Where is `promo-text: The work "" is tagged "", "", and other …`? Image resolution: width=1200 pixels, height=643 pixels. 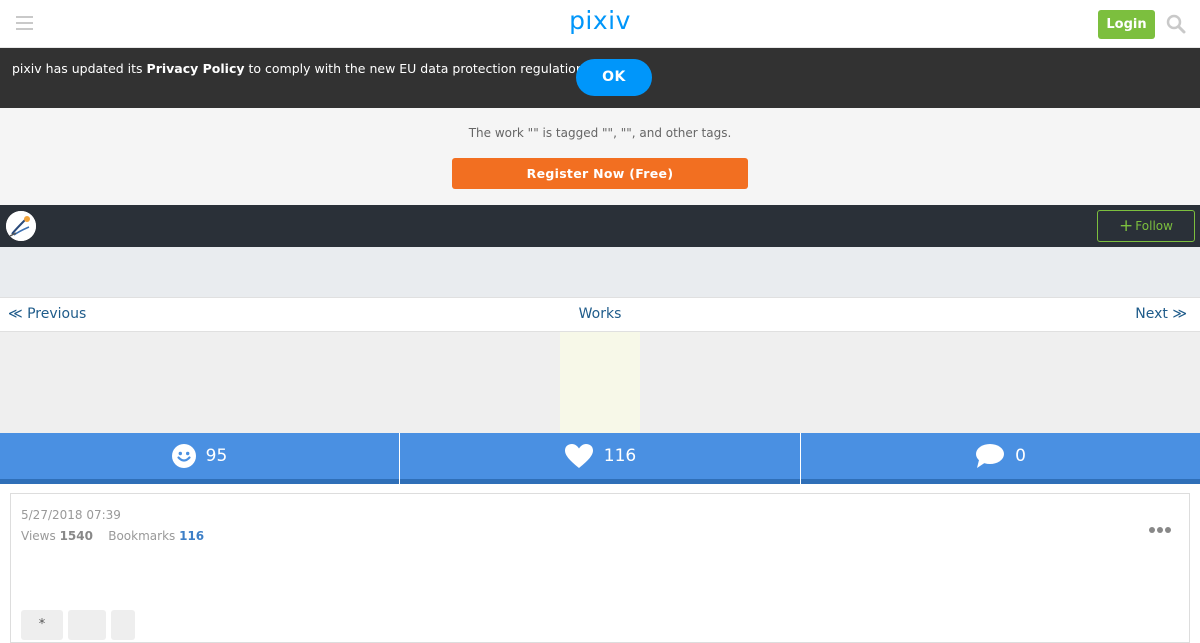 promo-text: The work "" is tagged "", "", and other … is located at coordinates (600, 133).